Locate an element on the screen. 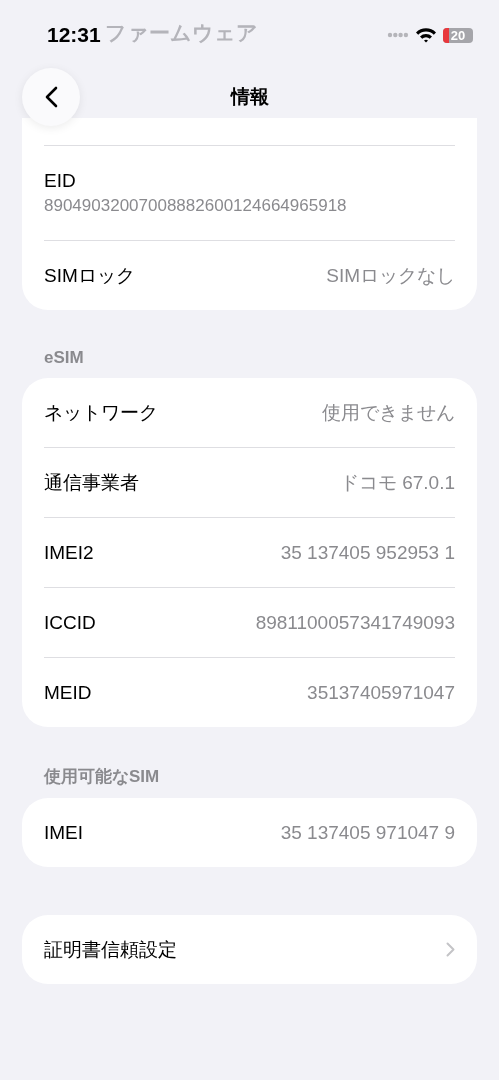  section-header: eSIM is located at coordinates (64, 358).